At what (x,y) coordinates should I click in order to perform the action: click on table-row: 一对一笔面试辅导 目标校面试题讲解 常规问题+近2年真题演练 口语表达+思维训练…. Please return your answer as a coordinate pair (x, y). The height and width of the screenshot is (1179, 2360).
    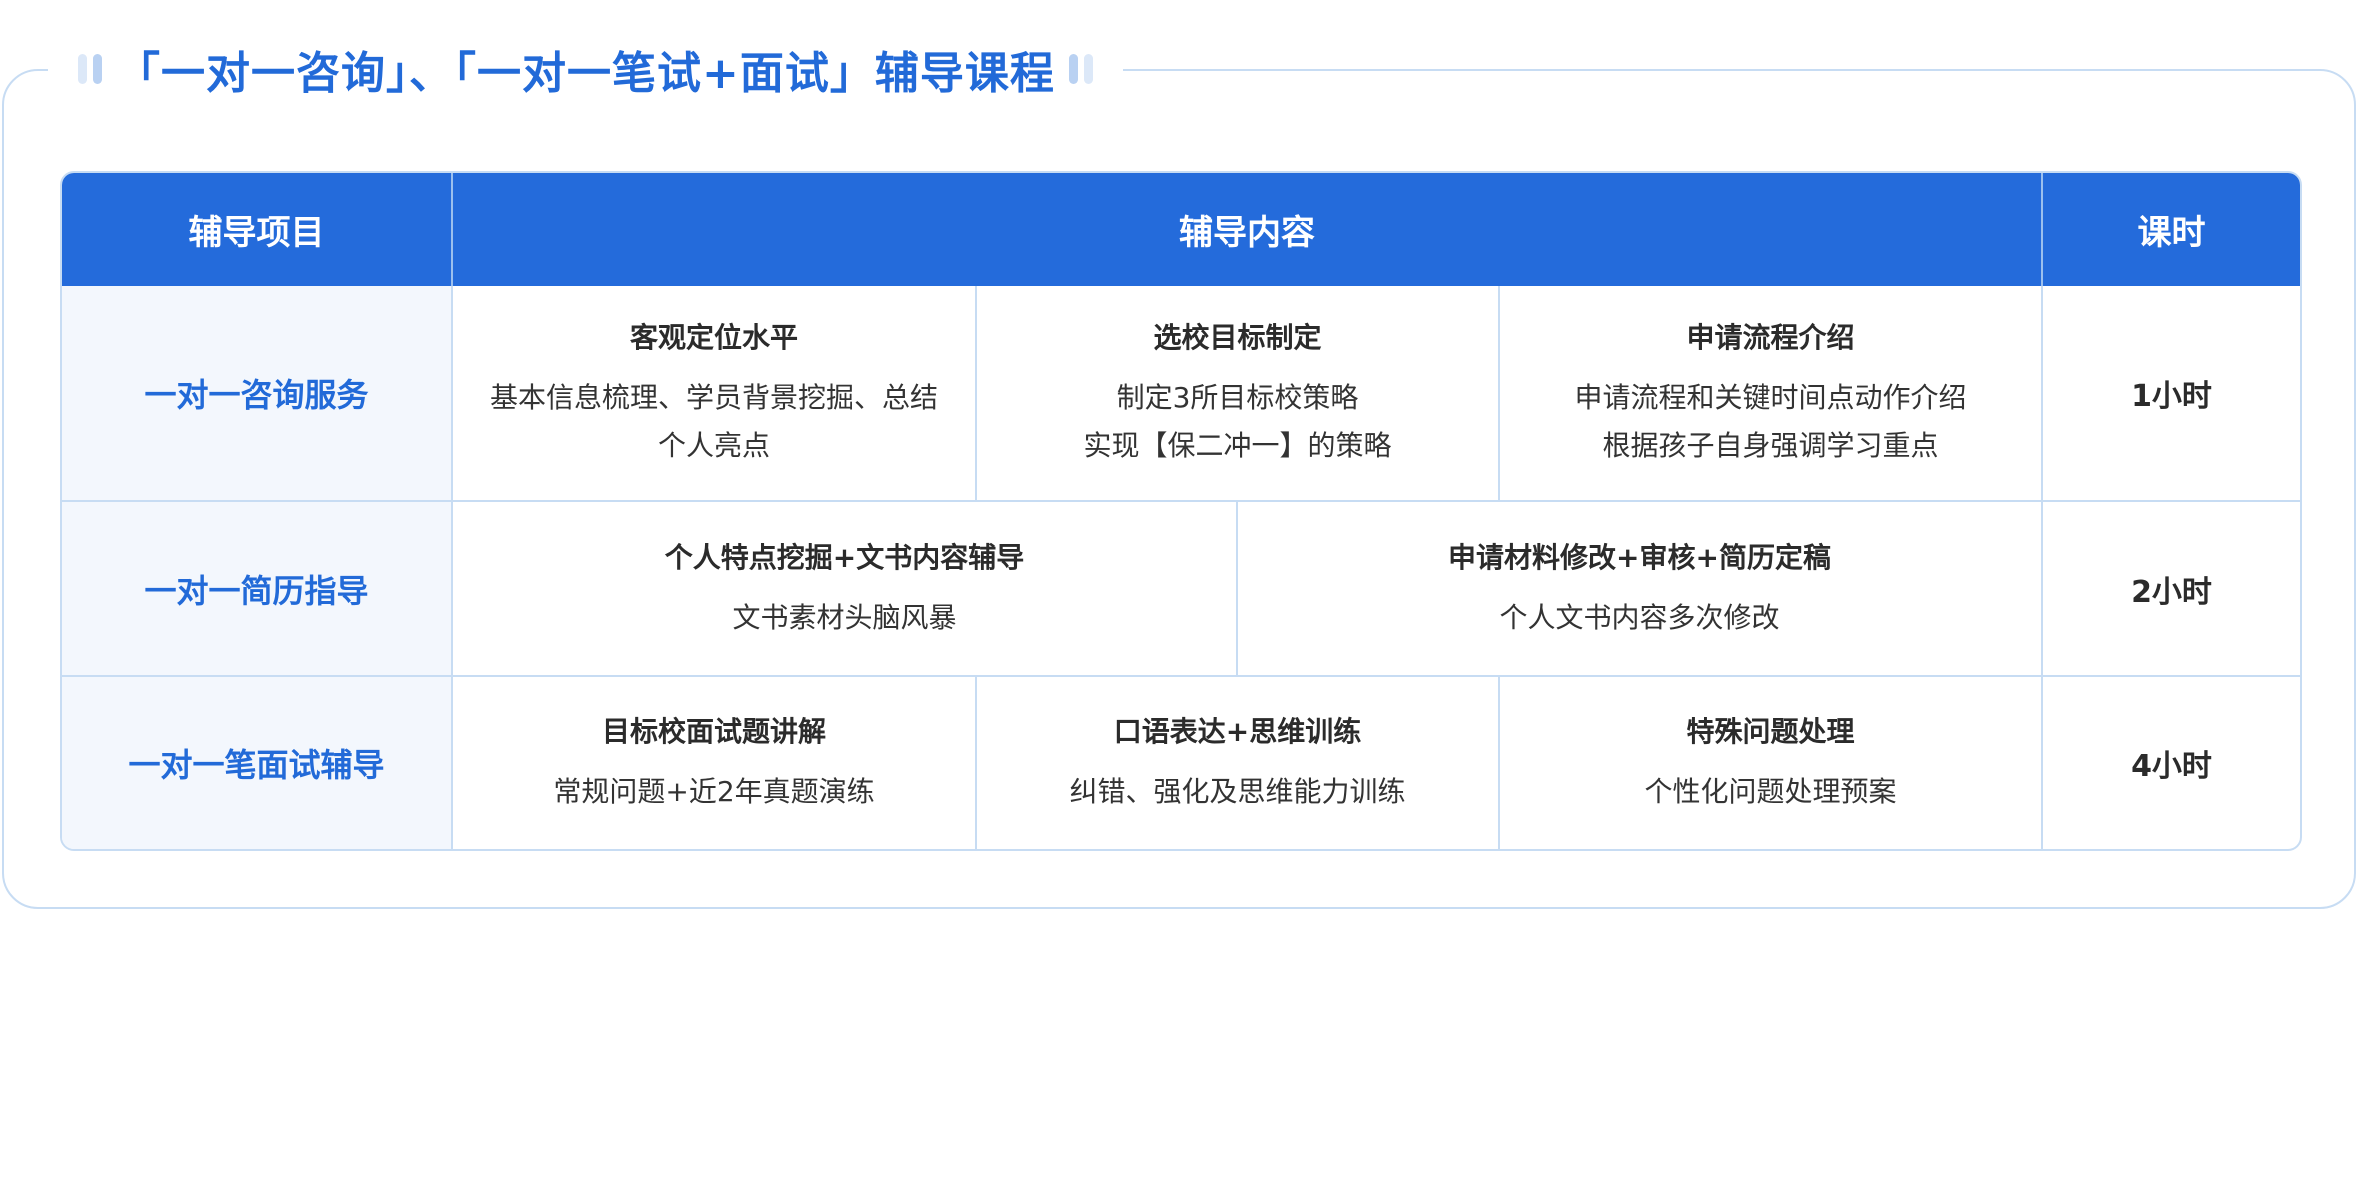
    Looking at the image, I should click on (1181, 762).